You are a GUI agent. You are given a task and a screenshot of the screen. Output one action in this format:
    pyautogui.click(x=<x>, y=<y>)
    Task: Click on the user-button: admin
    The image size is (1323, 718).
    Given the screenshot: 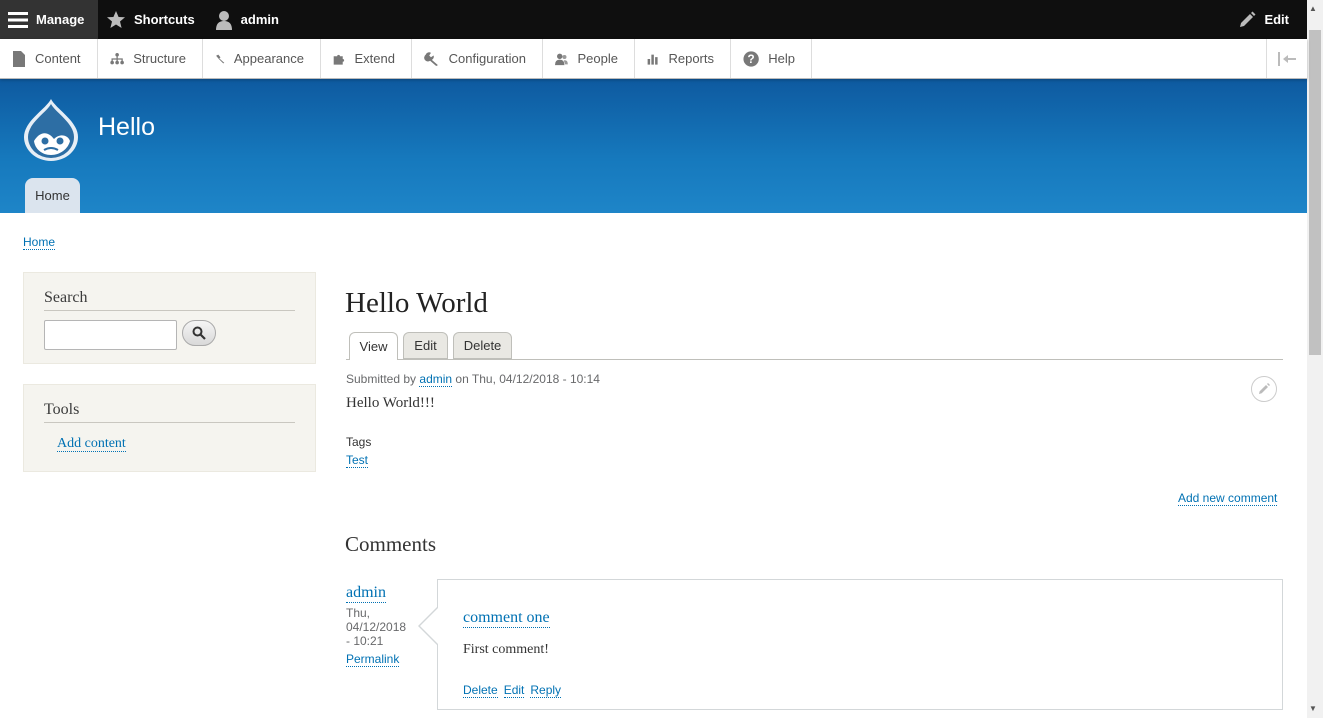 What is the action you would take?
    pyautogui.click(x=249, y=19)
    